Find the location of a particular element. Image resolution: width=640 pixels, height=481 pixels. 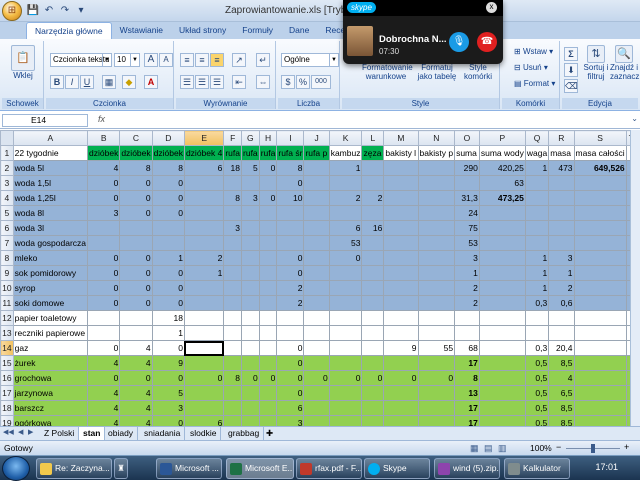

row-header: 11 is located at coordinates (7, 303).